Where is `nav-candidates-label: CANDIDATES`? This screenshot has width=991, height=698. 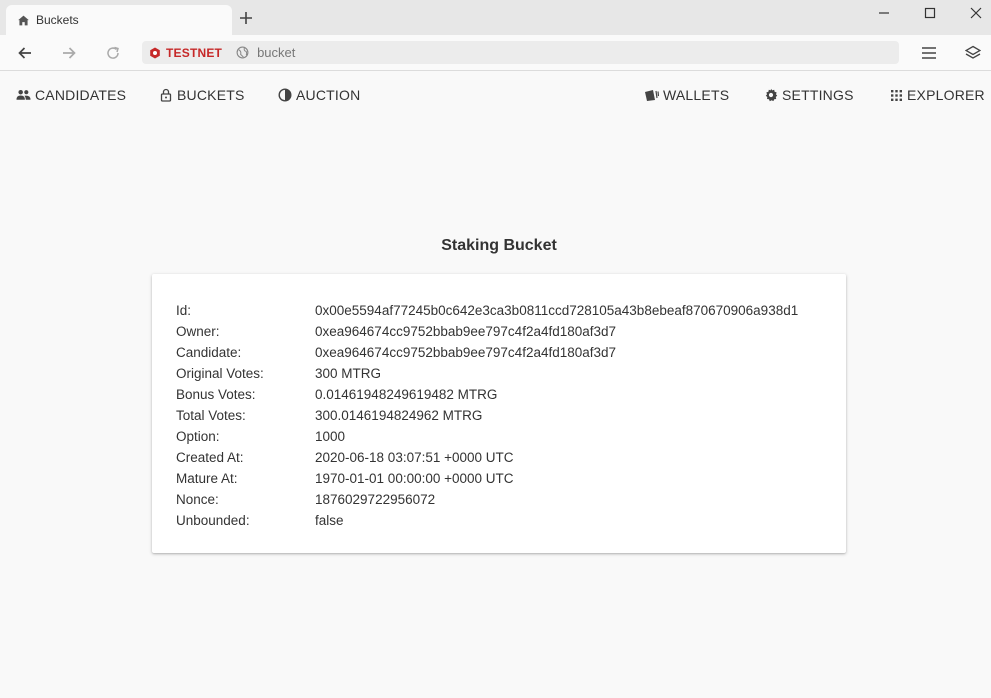 nav-candidates-label: CANDIDATES is located at coordinates (81, 95).